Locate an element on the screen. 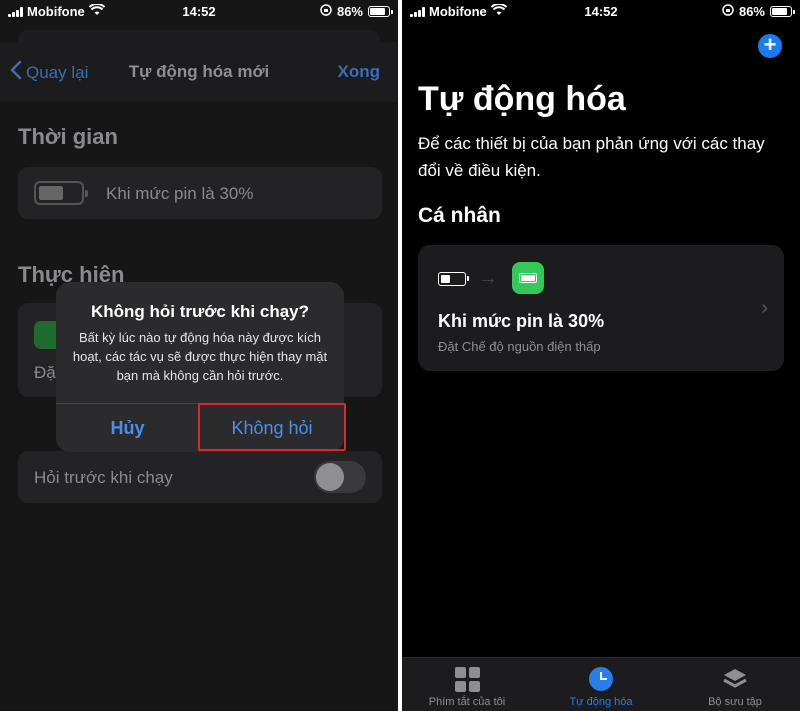  tab-label: Phím tắt của tôi is located at coordinates (467, 702).